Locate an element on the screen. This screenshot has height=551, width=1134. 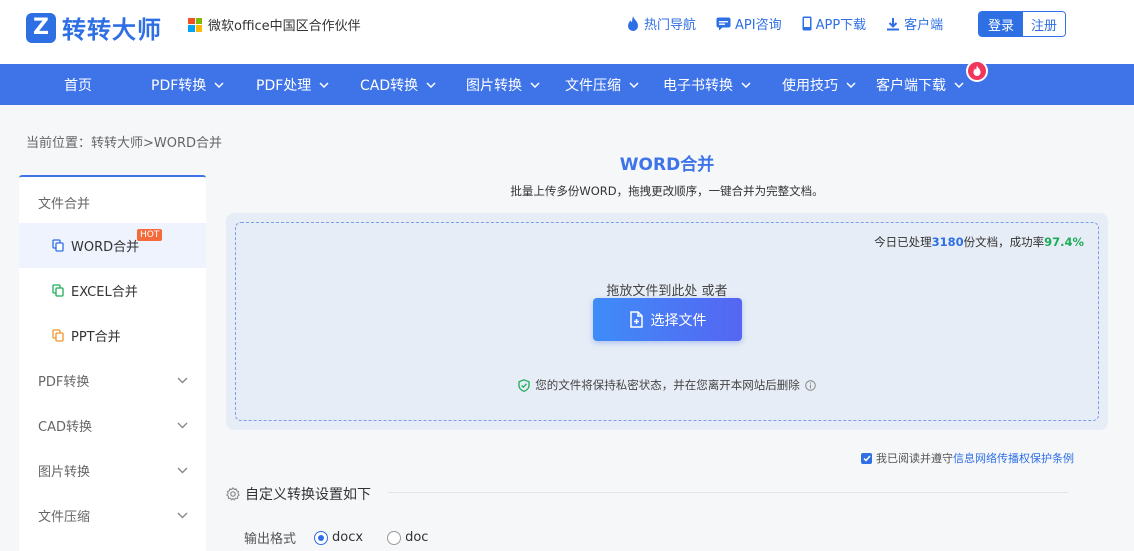
download-icon is located at coordinates (893, 23).